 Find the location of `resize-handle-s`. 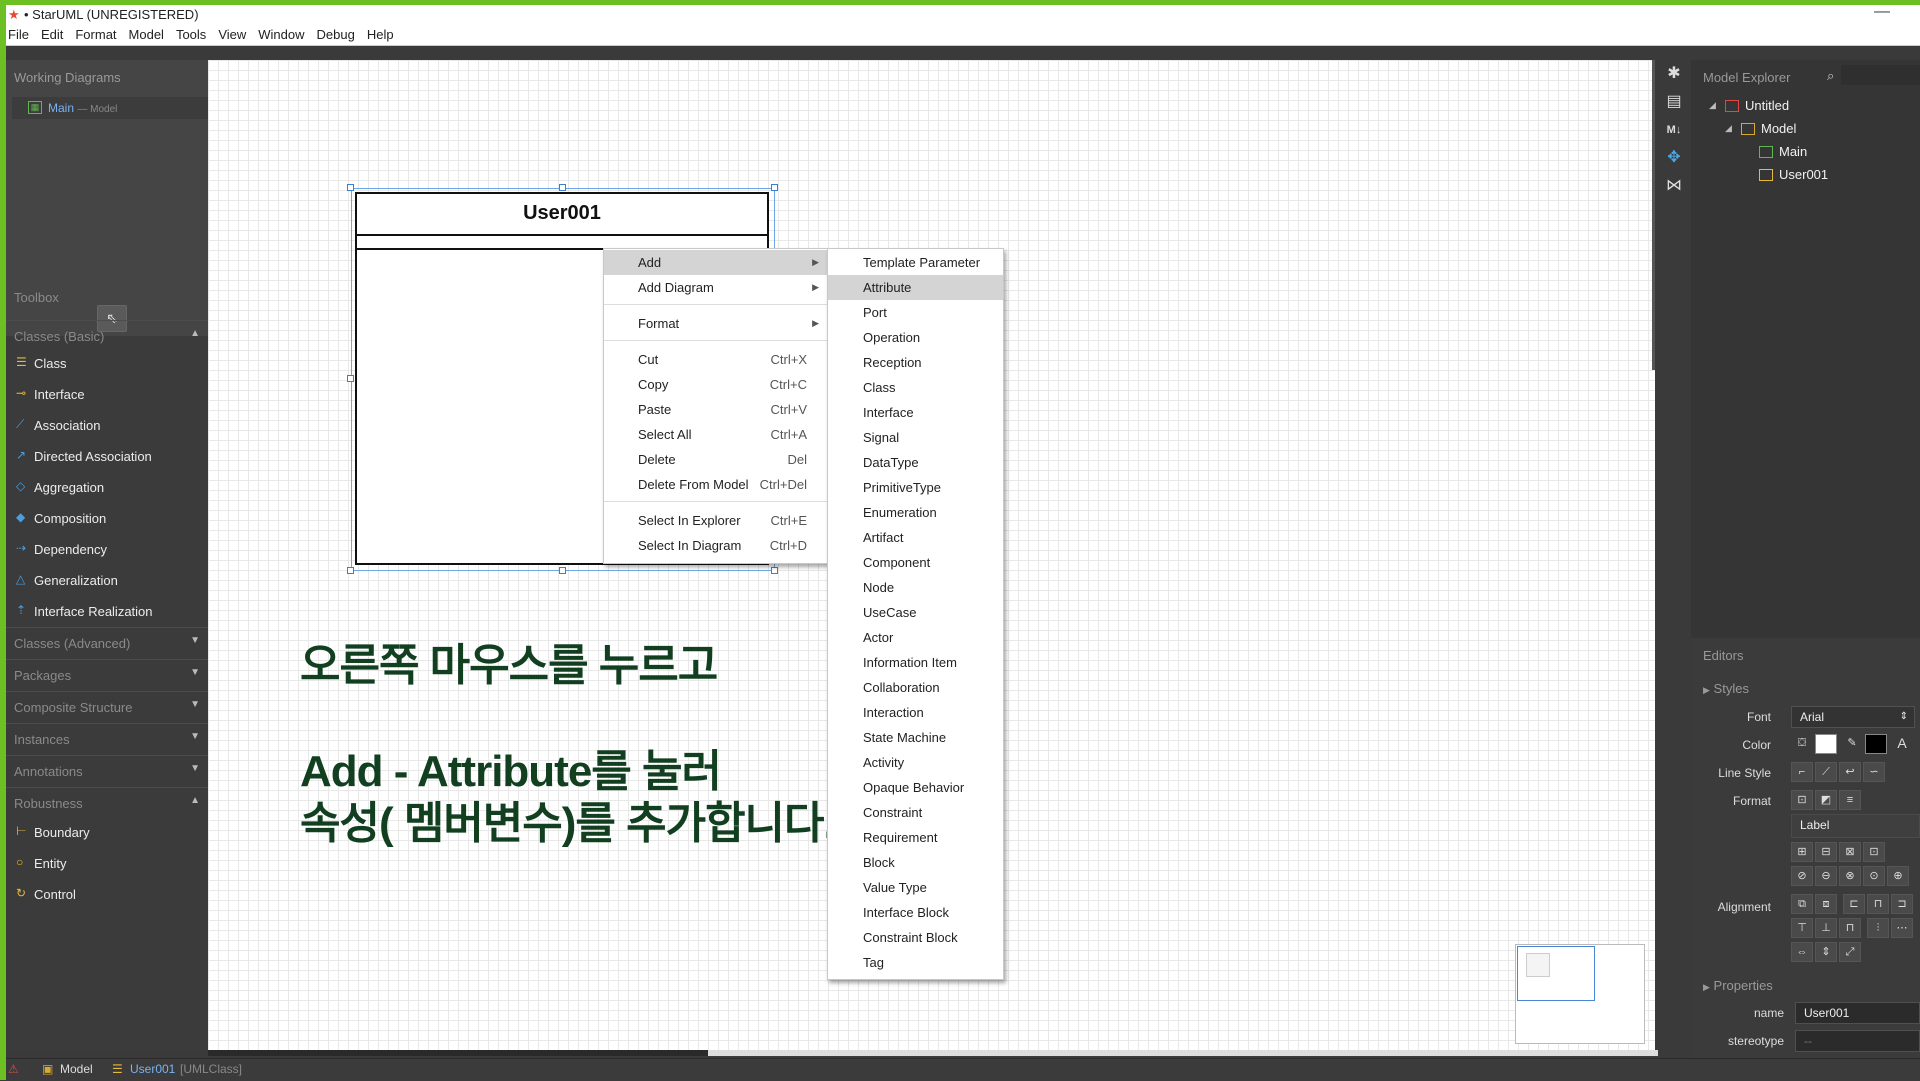

resize-handle-s is located at coordinates (562, 570).